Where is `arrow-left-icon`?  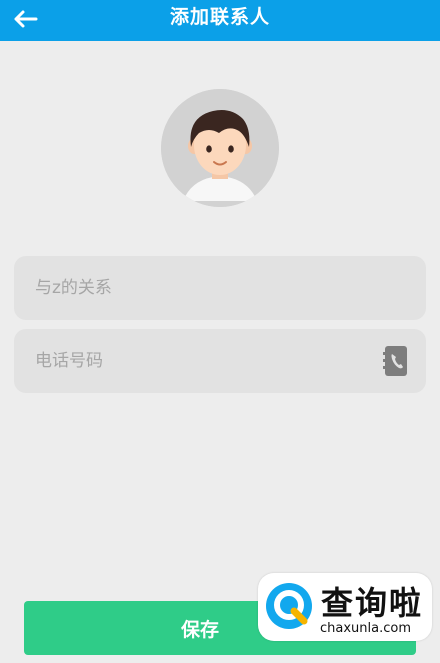 arrow-left-icon is located at coordinates (26, 19).